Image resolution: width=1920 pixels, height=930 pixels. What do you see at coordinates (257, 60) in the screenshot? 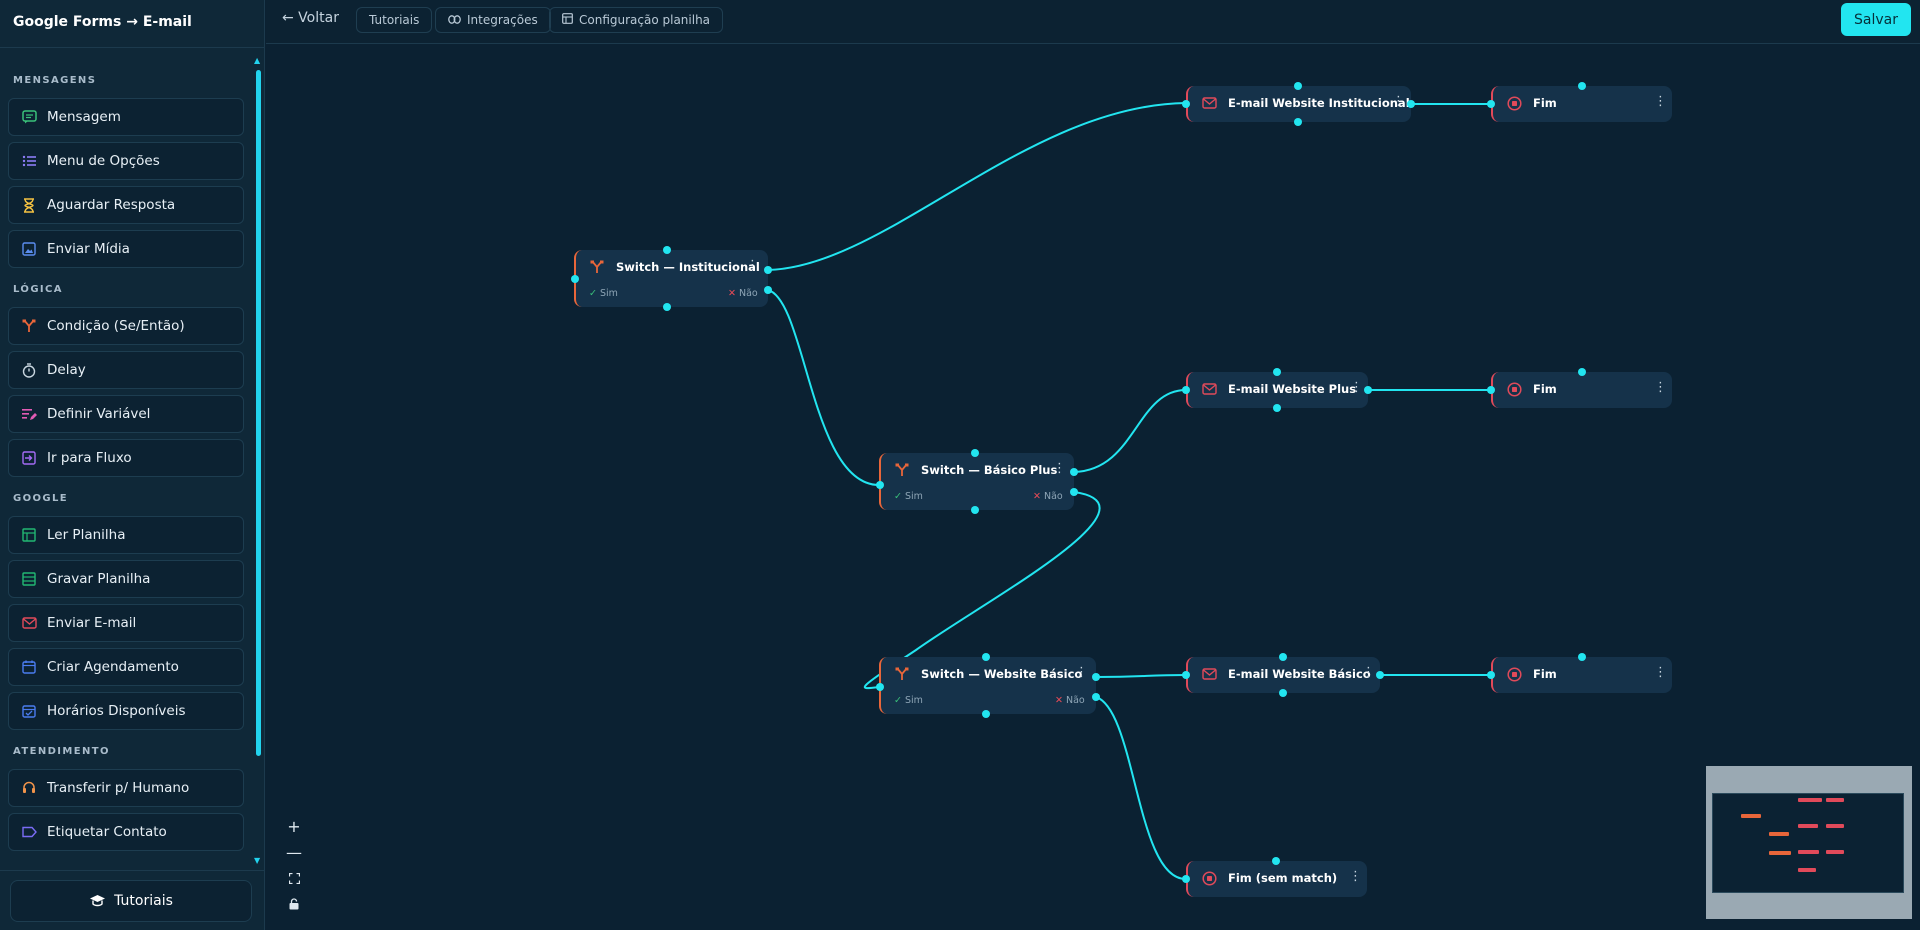
I see `scroll-up-arrow: ▲` at bounding box center [257, 60].